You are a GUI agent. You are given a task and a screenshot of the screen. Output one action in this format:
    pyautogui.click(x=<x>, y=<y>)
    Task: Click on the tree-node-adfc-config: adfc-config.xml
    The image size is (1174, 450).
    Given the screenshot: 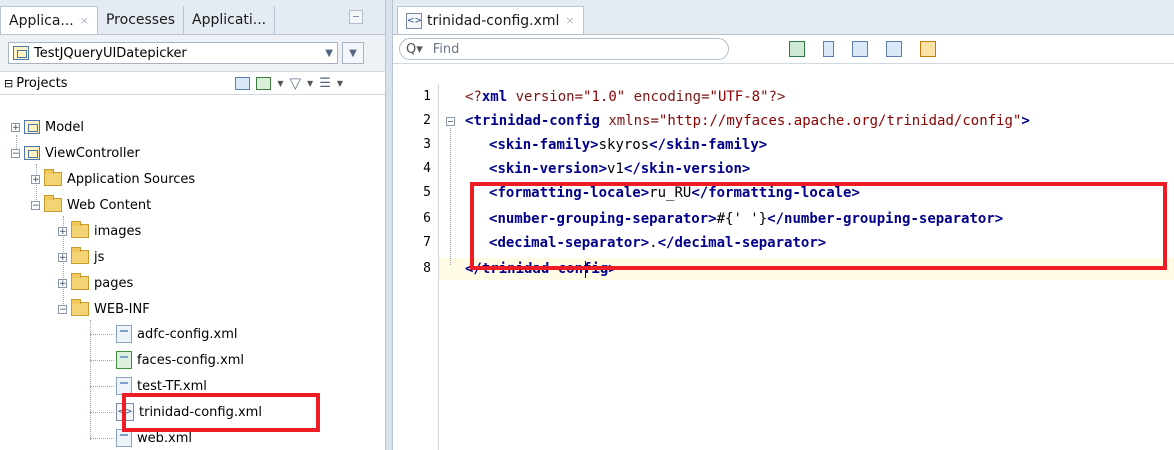 What is the action you would take?
    pyautogui.click(x=177, y=334)
    